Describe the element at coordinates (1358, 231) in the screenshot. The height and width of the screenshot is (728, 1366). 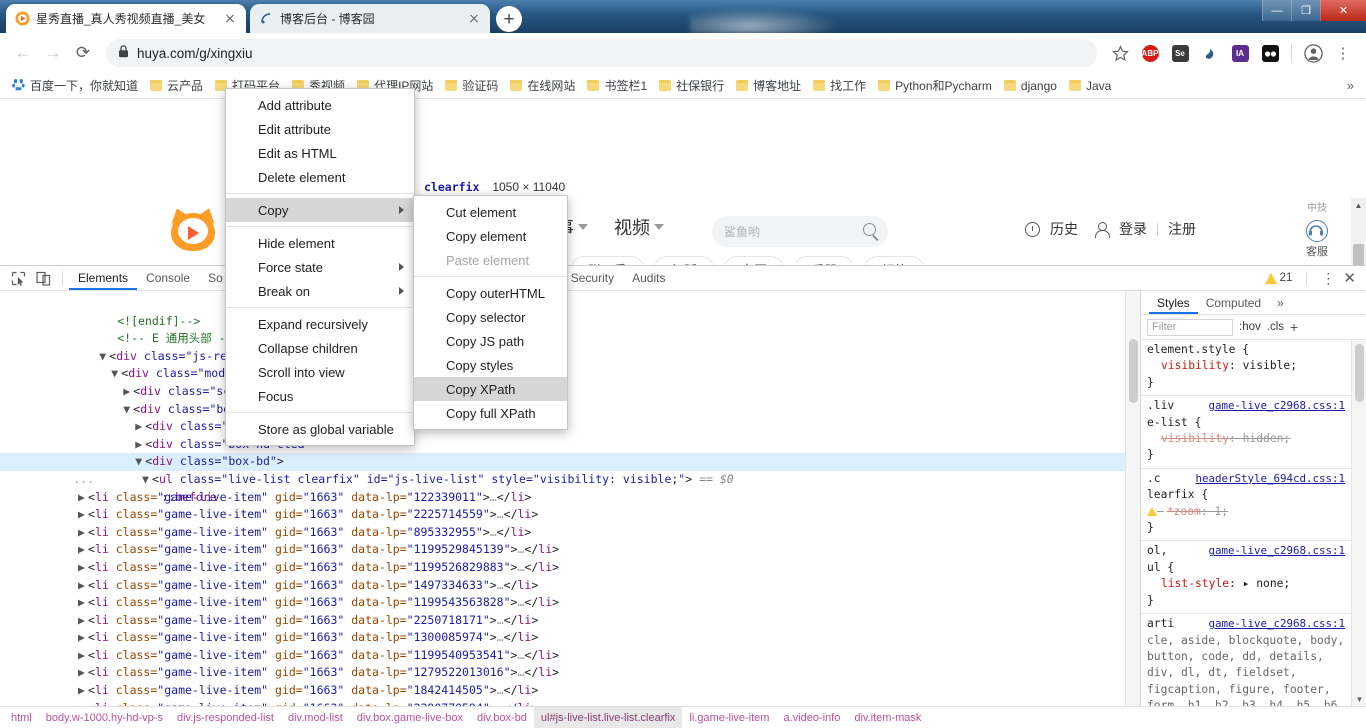
I see `page-scrollbar: ▲ ▼` at that location.